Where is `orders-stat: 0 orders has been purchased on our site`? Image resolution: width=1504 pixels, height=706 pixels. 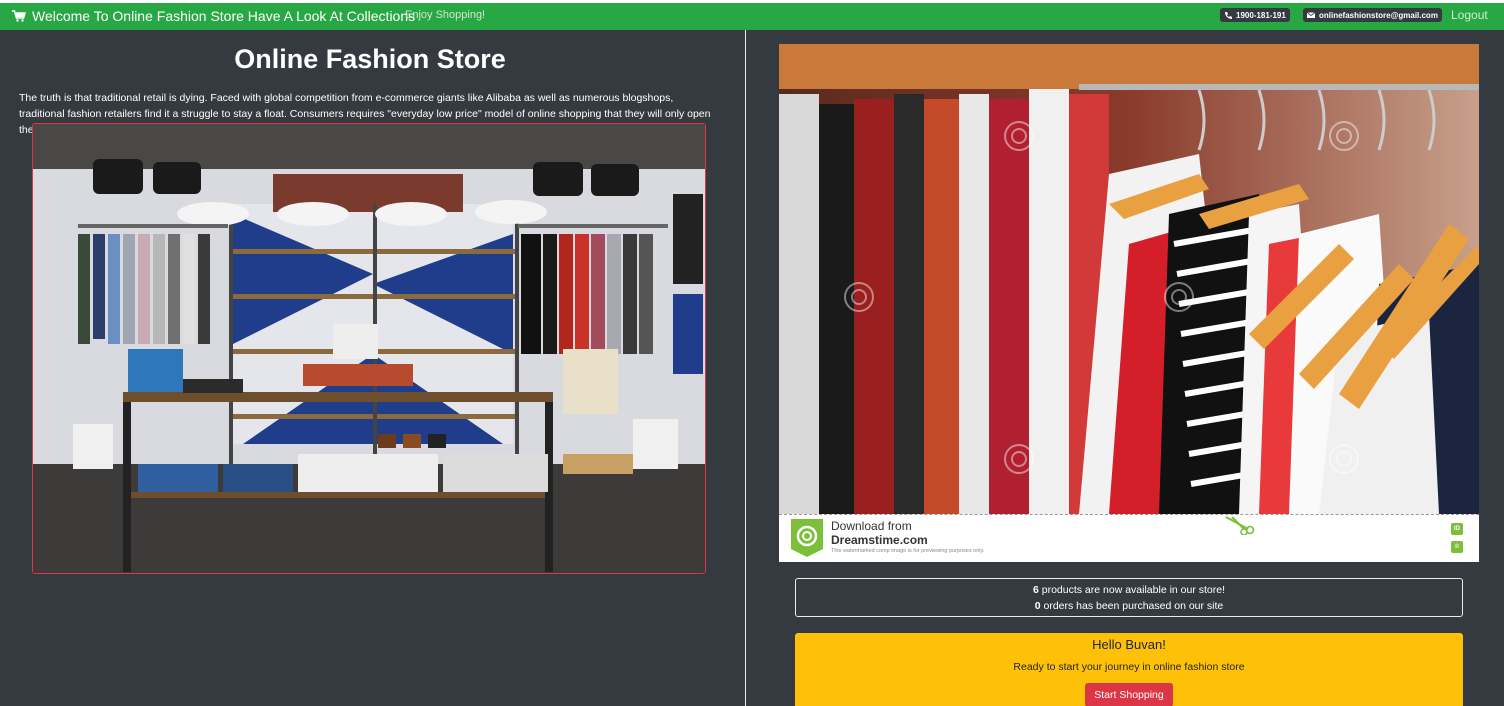 orders-stat: 0 orders has been purchased on our site is located at coordinates (1129, 606).